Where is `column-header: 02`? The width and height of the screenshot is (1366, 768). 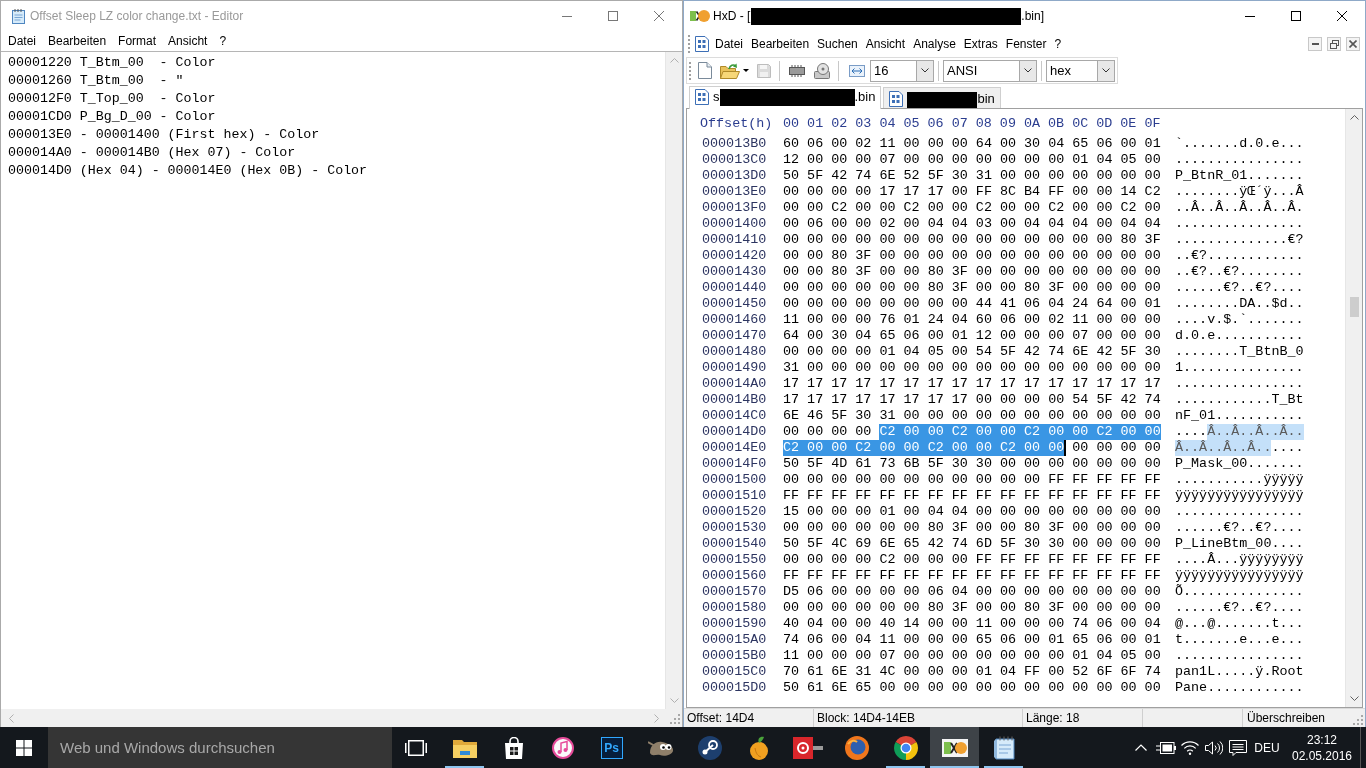 column-header: 02 is located at coordinates (839, 124).